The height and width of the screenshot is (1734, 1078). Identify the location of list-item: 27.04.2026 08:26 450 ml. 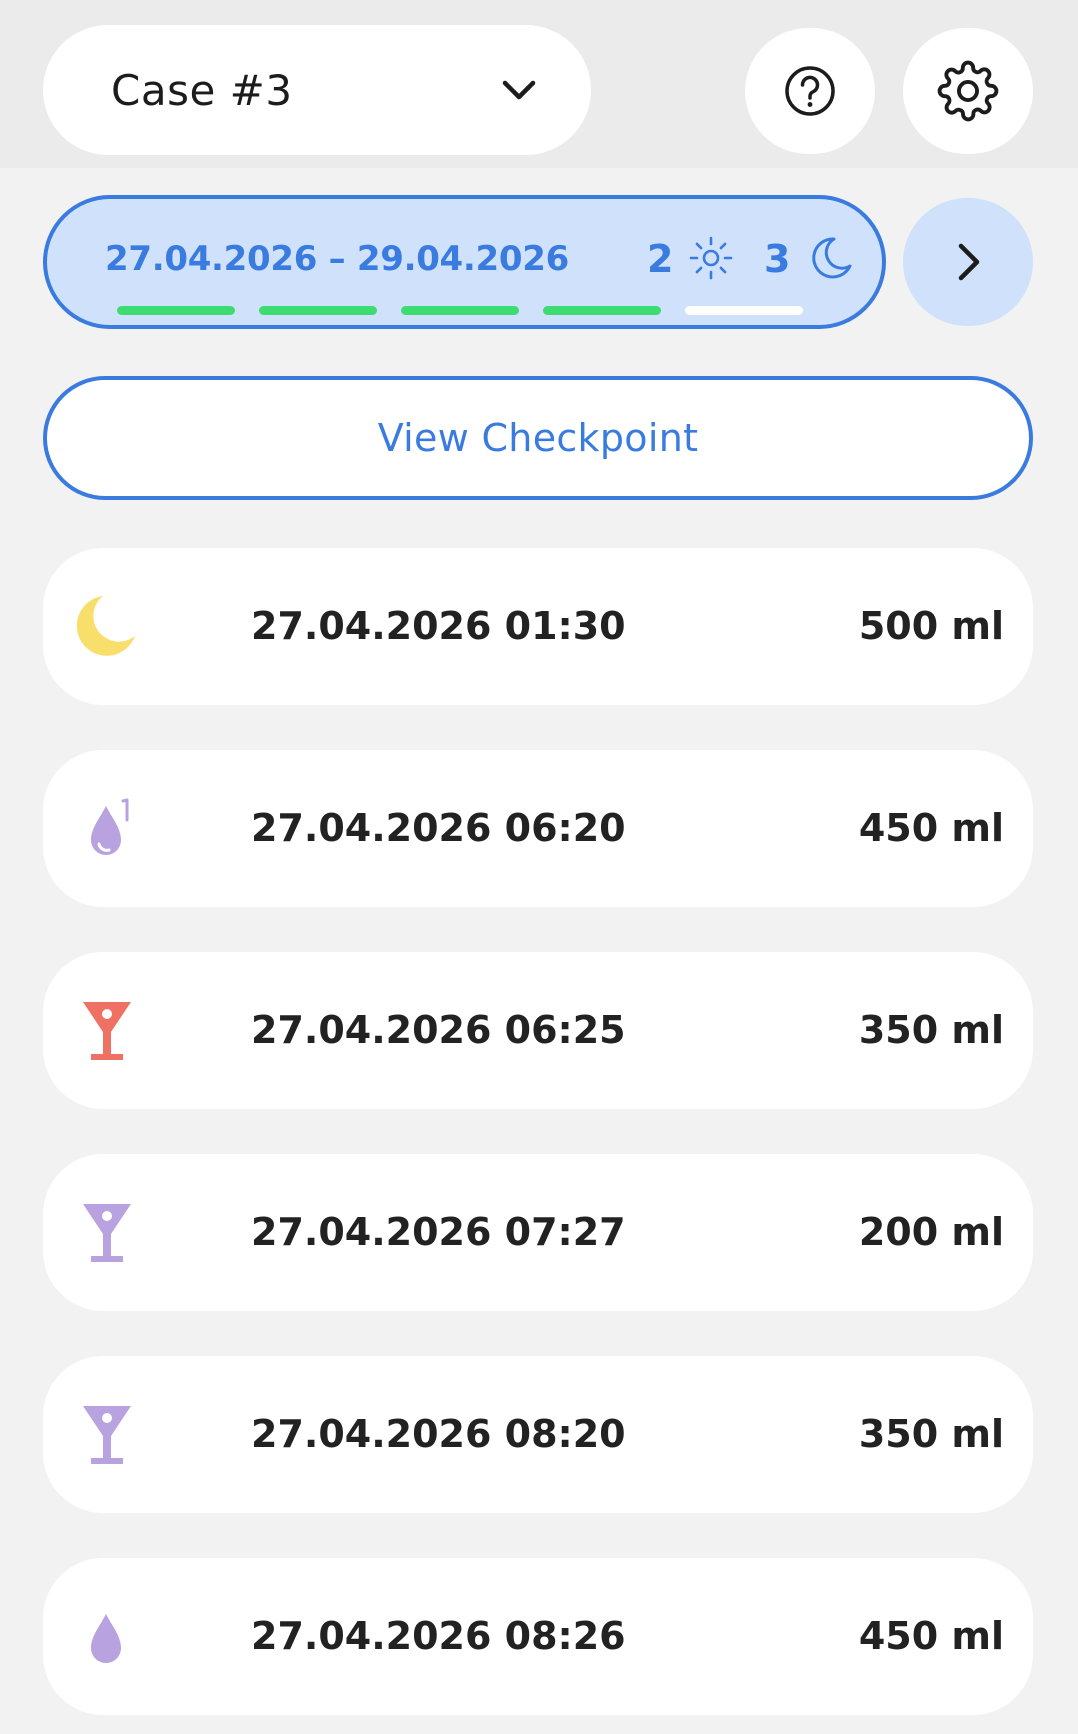
(538, 1636).